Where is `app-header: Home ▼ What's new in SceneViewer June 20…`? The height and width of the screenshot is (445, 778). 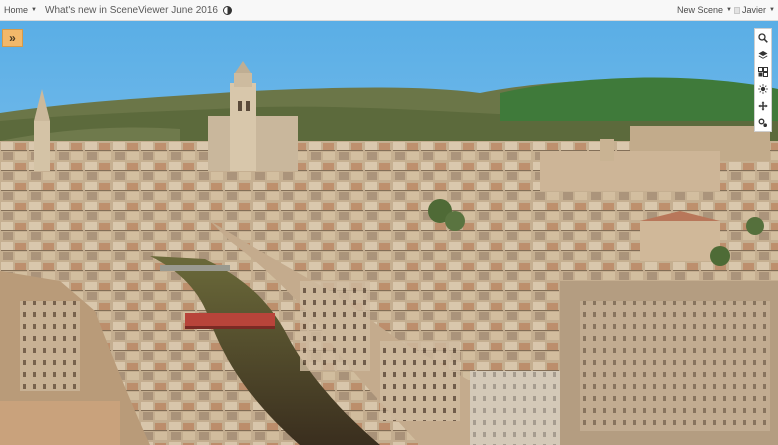
app-header: Home ▼ What's new in SceneViewer June 20… is located at coordinates (389, 10).